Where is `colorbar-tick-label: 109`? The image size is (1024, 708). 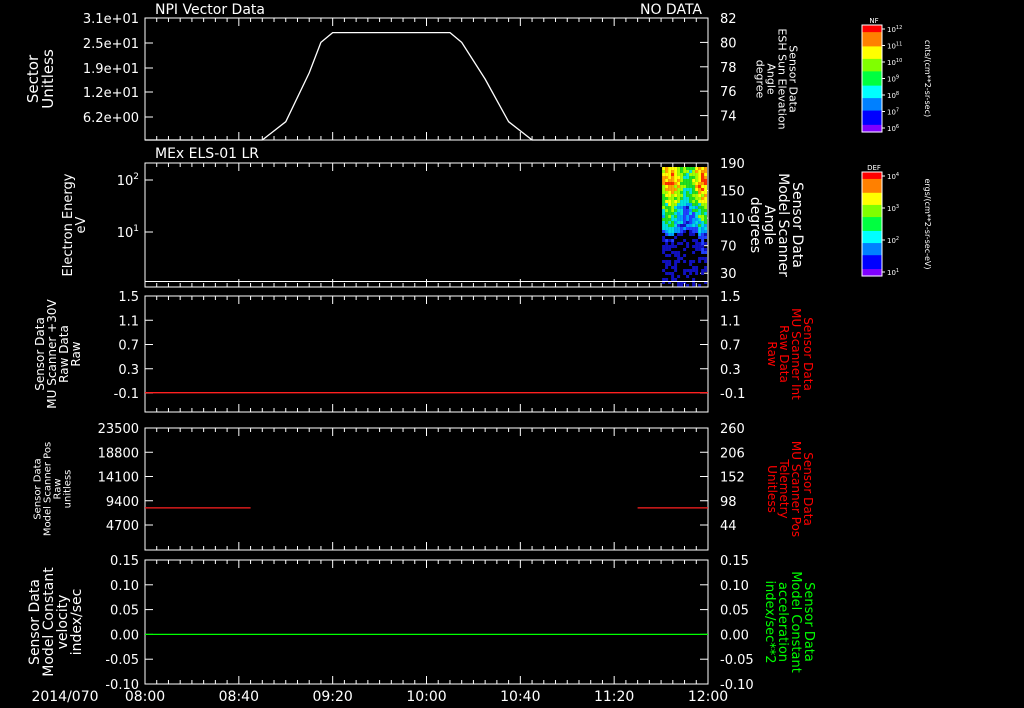 colorbar-tick-label: 109 is located at coordinates (893, 79).